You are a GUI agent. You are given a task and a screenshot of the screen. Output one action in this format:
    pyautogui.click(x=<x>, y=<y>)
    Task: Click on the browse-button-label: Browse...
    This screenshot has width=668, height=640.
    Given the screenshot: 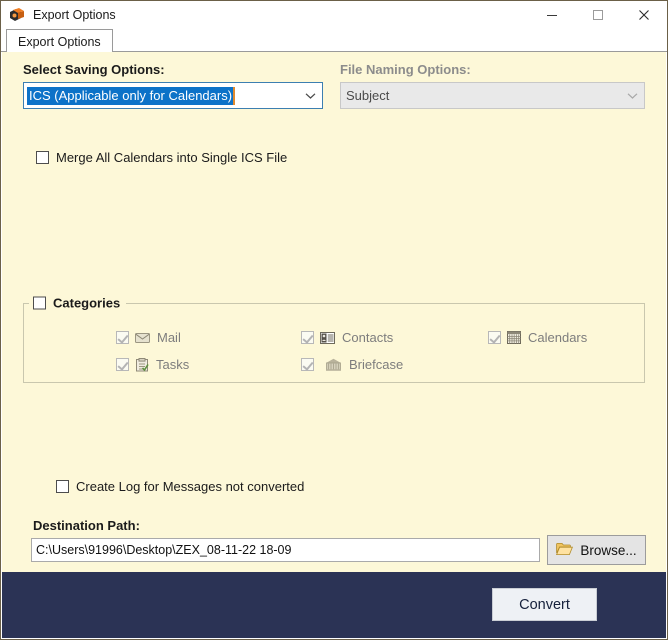 What is the action you would take?
    pyautogui.click(x=608, y=550)
    